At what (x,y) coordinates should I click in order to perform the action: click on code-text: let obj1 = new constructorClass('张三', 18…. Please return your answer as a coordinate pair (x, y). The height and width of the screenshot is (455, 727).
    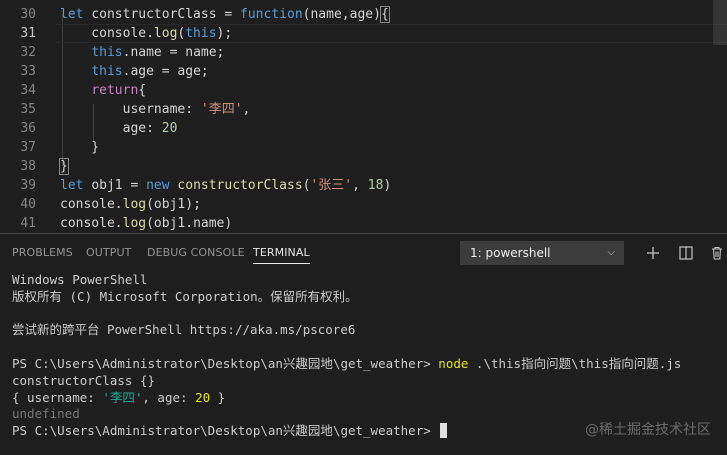
    Looking at the image, I should click on (225, 185).